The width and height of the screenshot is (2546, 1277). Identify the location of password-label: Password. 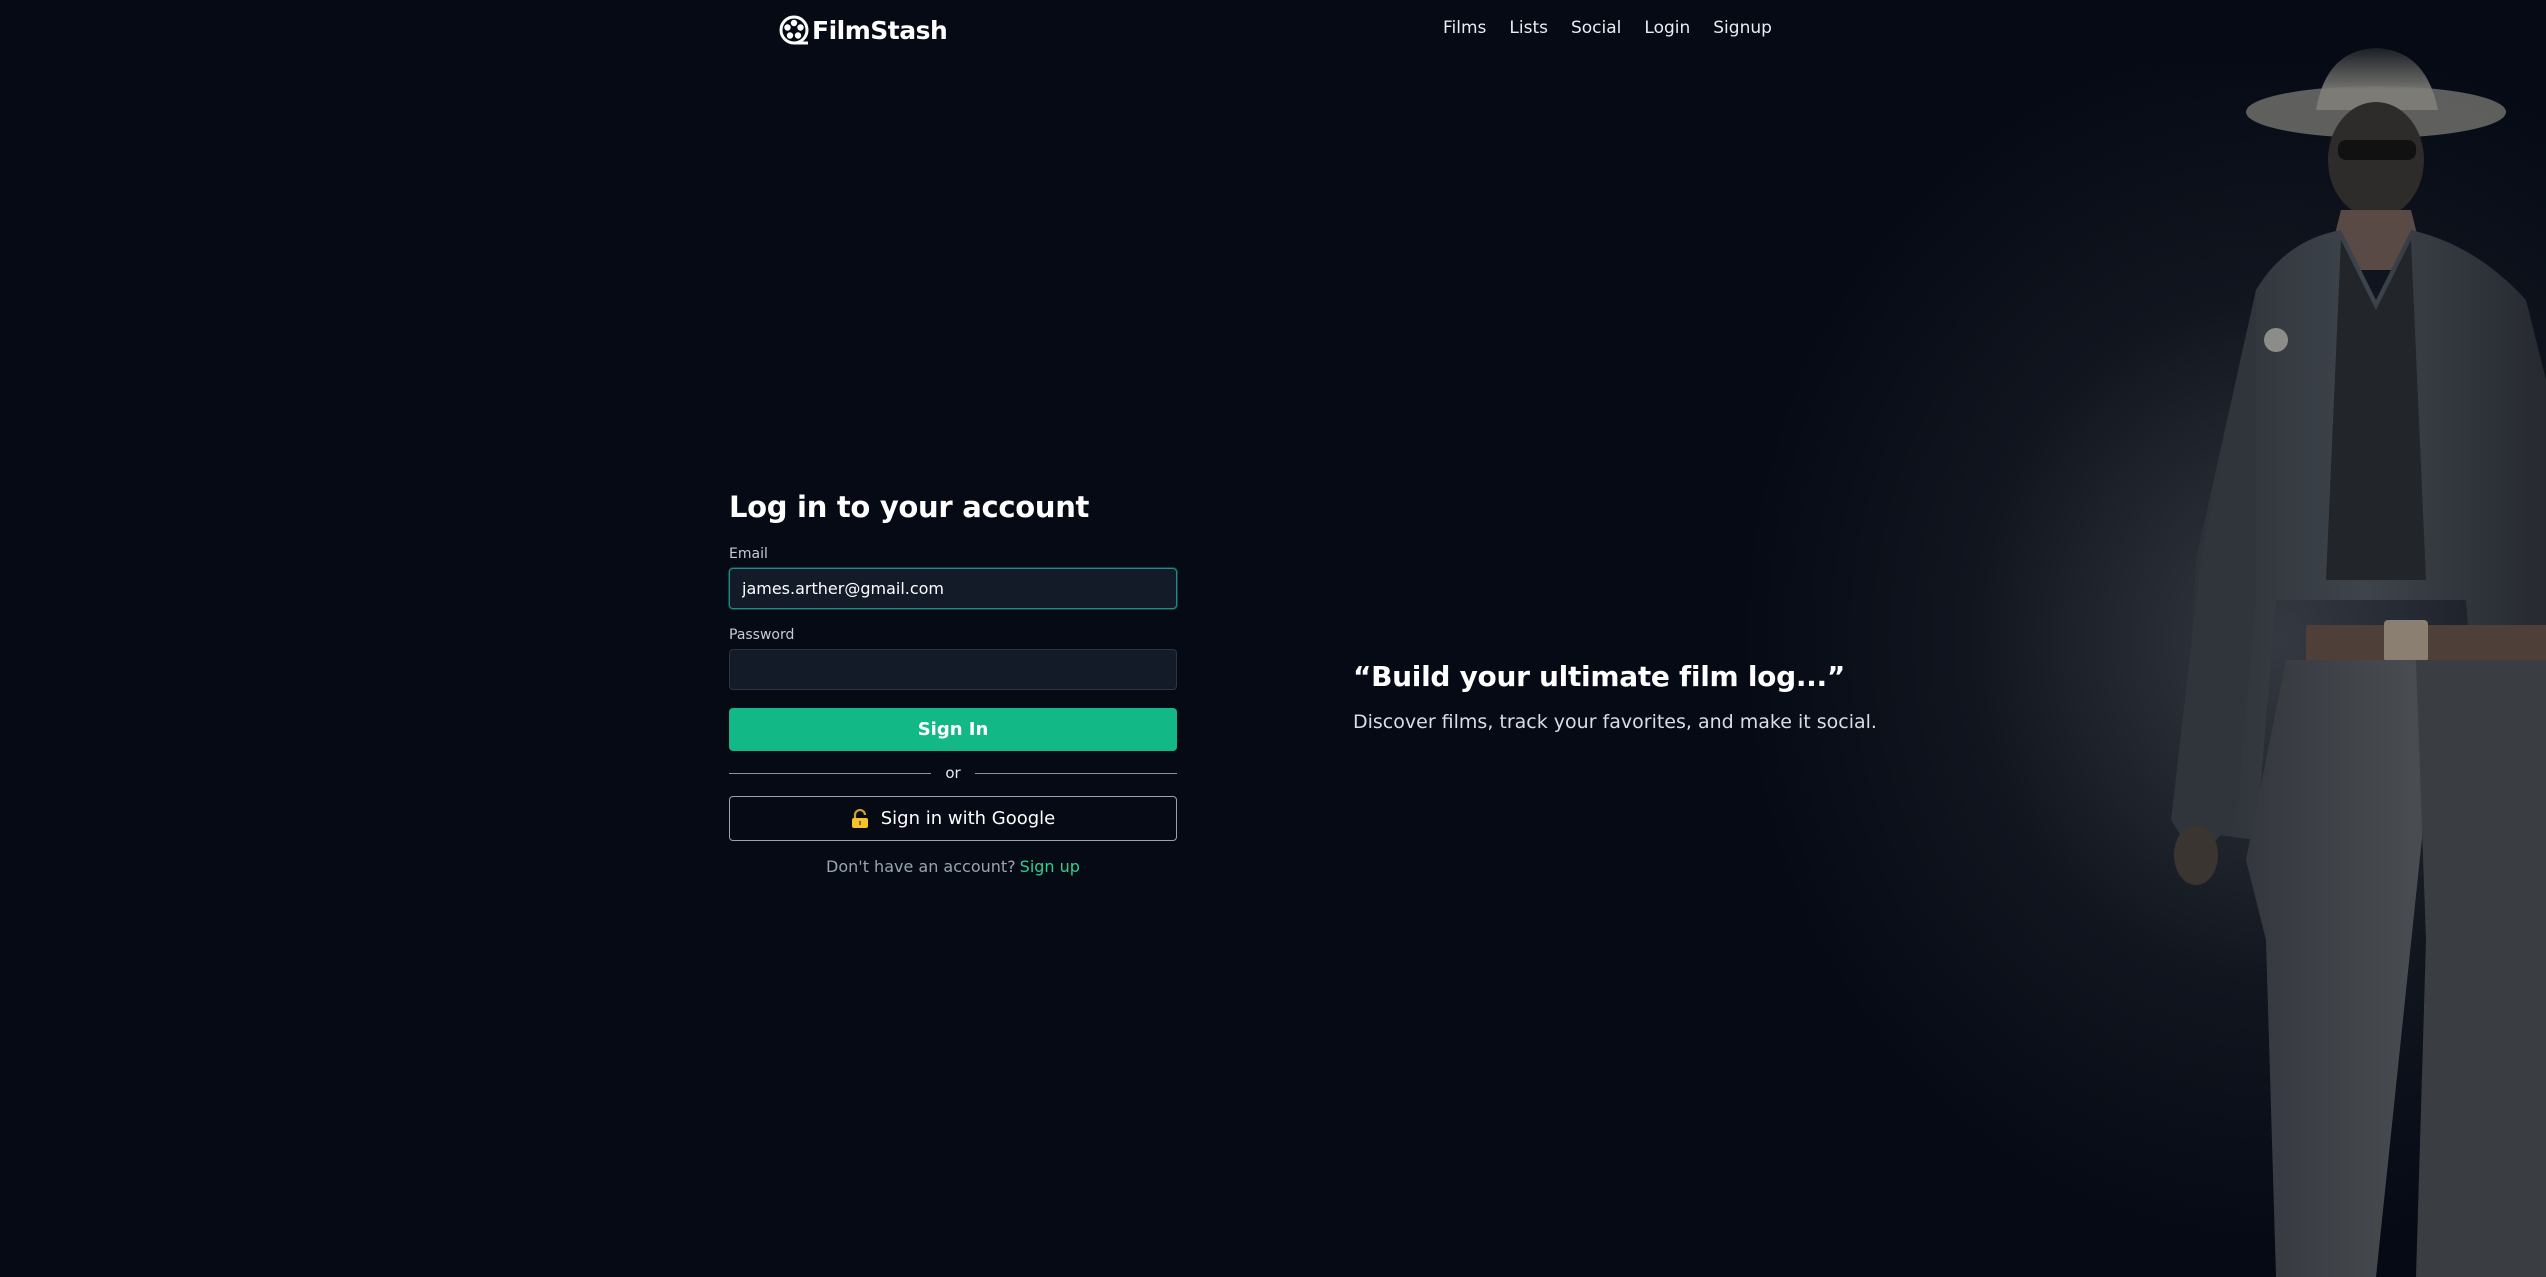
(762, 635).